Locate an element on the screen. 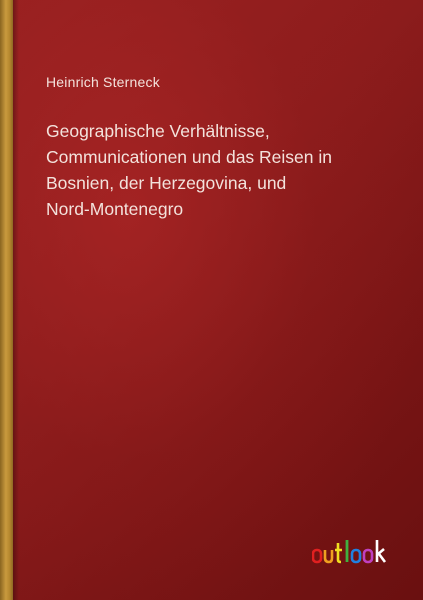 The height and width of the screenshot is (600, 423). title-line: Nord-Montenegro is located at coordinates (115, 209).